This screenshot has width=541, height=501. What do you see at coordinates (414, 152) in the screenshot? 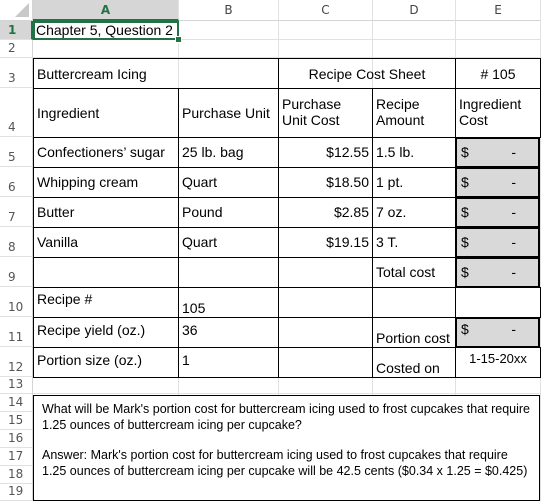
I see `recipe-amount-cell: 1.5 lb.` at bounding box center [414, 152].